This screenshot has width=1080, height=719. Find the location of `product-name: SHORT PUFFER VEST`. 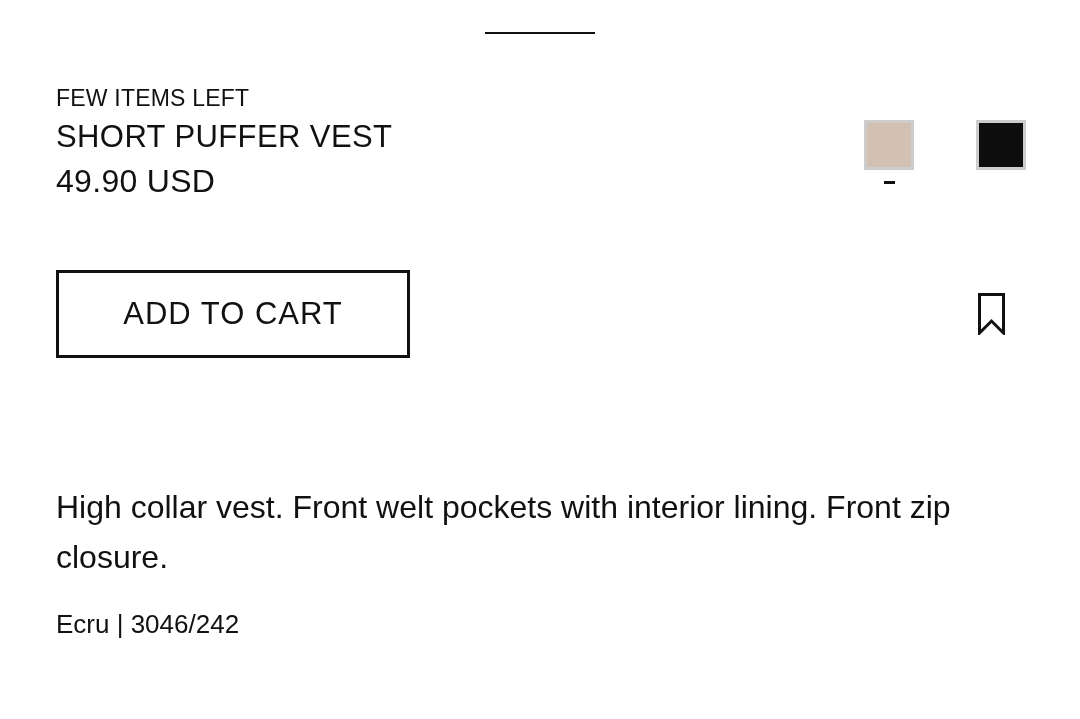

product-name: SHORT PUFFER VEST is located at coordinates (224, 137).